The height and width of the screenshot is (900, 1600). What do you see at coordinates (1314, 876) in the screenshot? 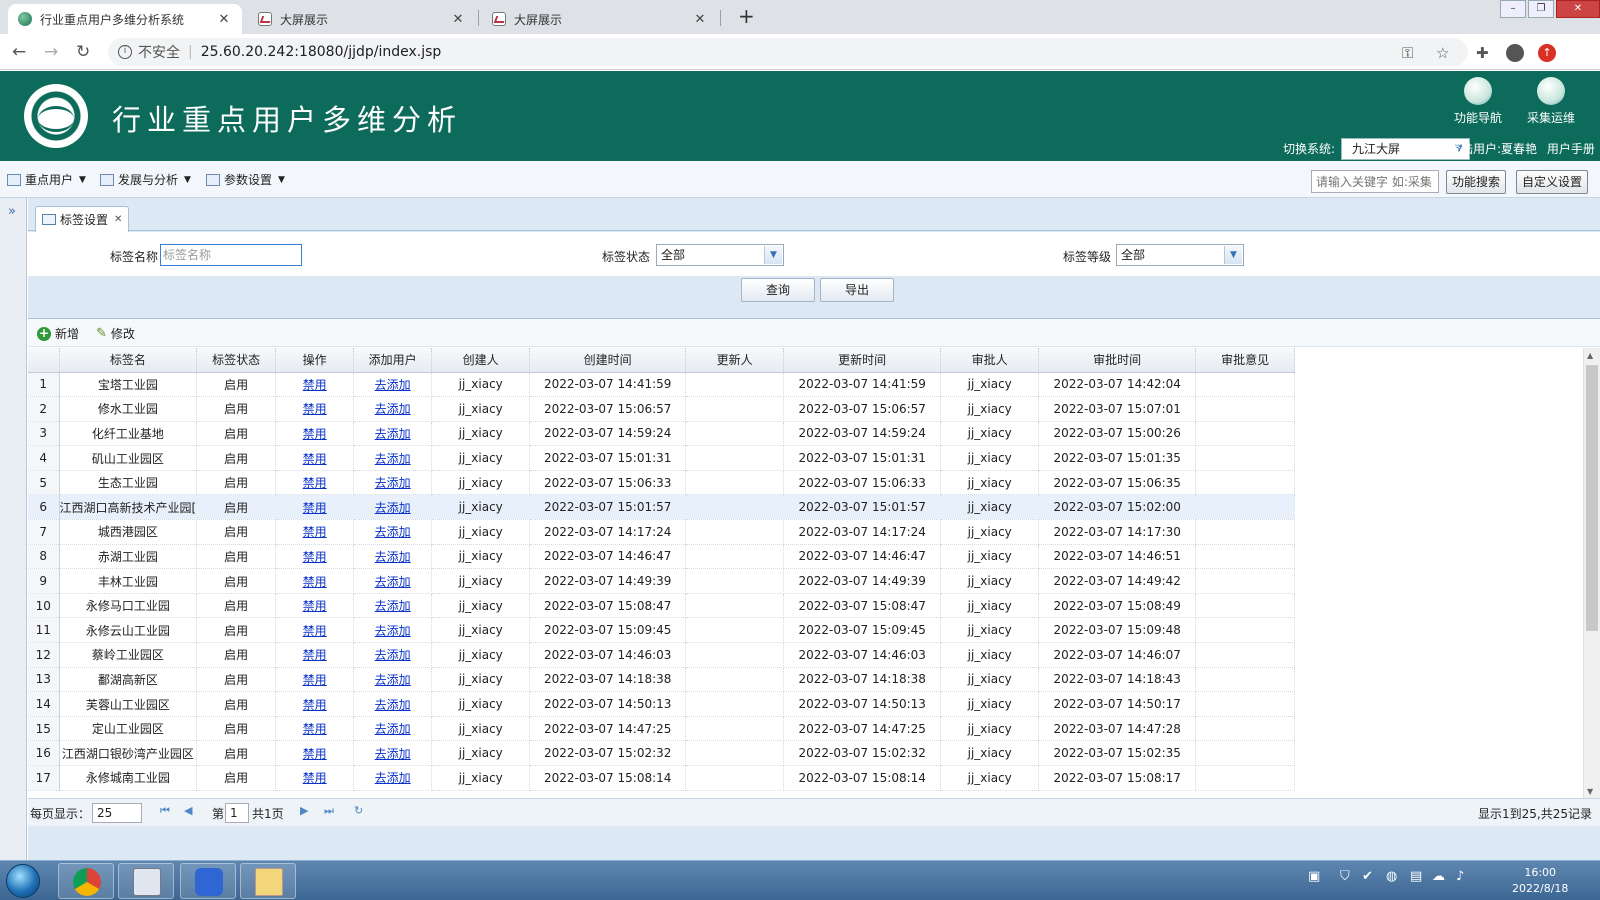
I see `tray-monitor-icon: ▣` at bounding box center [1314, 876].